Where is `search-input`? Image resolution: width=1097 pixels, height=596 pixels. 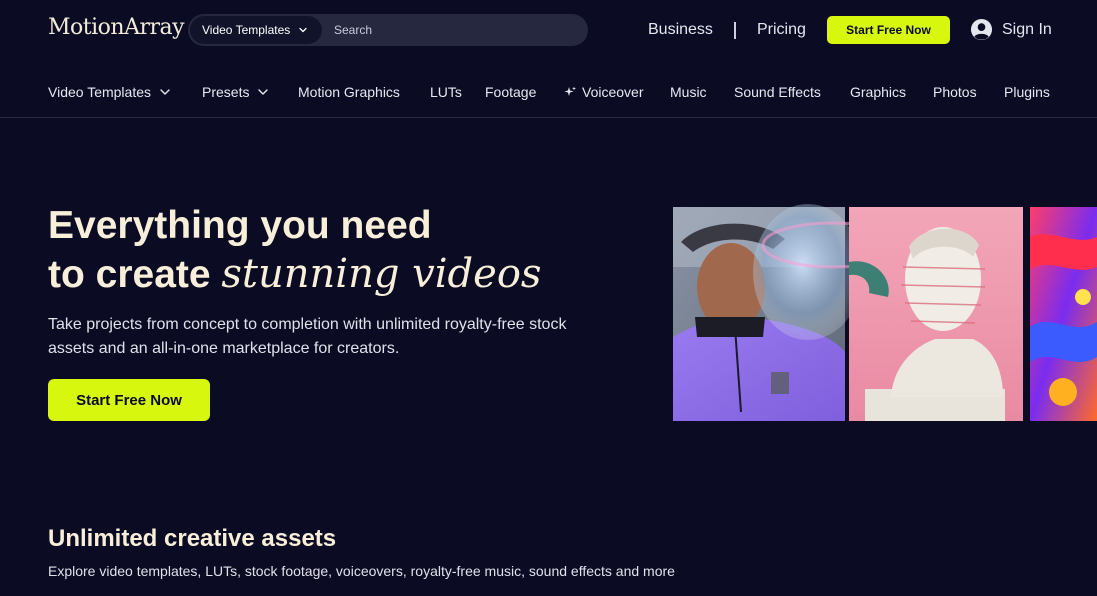 search-input is located at coordinates (454, 30).